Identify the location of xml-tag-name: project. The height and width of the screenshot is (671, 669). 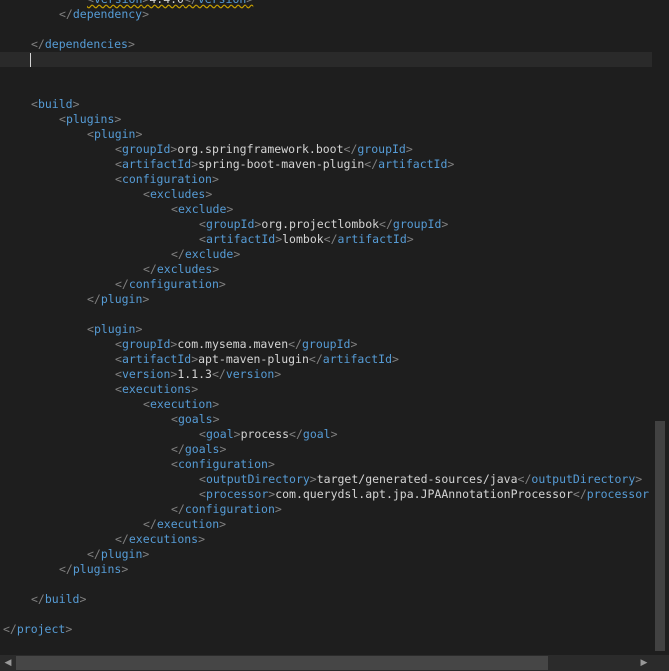
(41, 629).